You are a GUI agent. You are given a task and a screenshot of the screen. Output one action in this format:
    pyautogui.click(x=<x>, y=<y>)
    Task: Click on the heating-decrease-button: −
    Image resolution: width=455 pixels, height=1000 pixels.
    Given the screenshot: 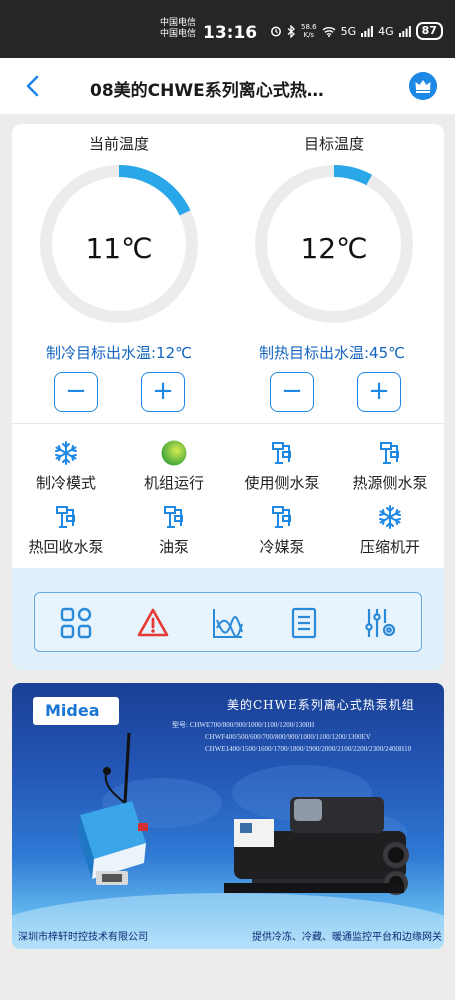 What is the action you would take?
    pyautogui.click(x=292, y=392)
    